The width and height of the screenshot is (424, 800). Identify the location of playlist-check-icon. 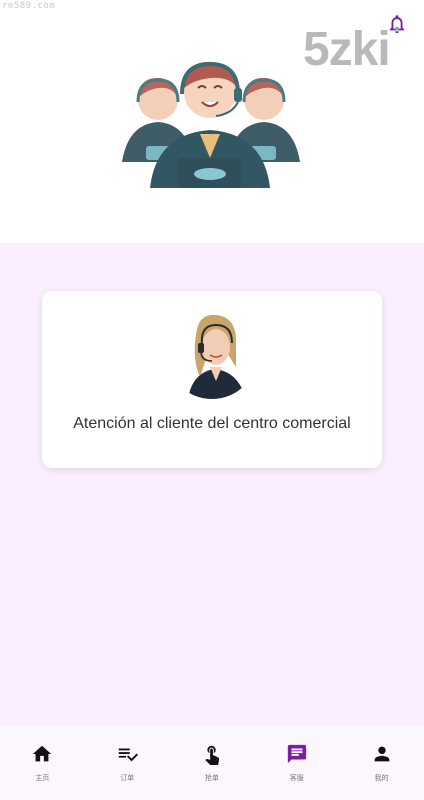
(128, 755).